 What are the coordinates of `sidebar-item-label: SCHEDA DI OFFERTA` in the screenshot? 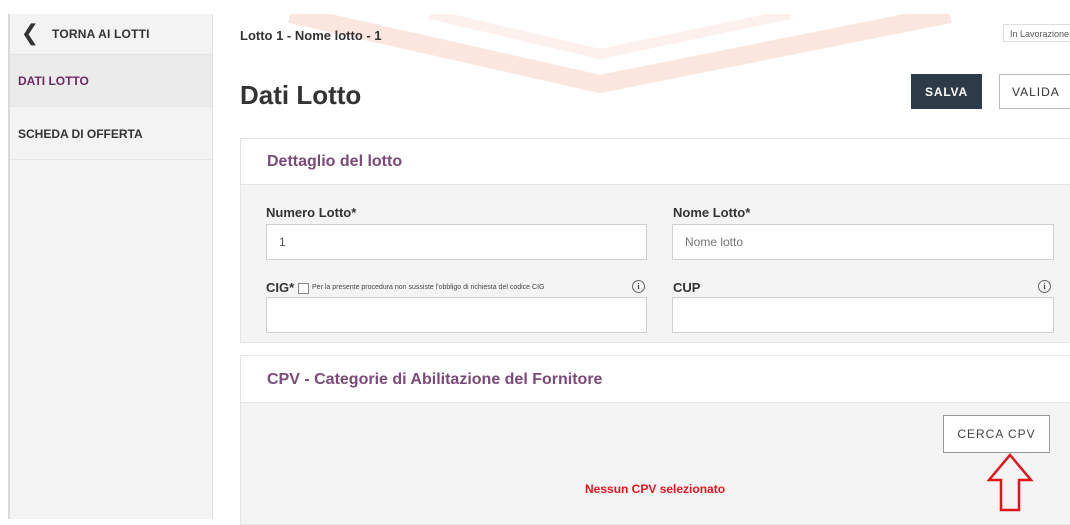 It's located at (80, 133).